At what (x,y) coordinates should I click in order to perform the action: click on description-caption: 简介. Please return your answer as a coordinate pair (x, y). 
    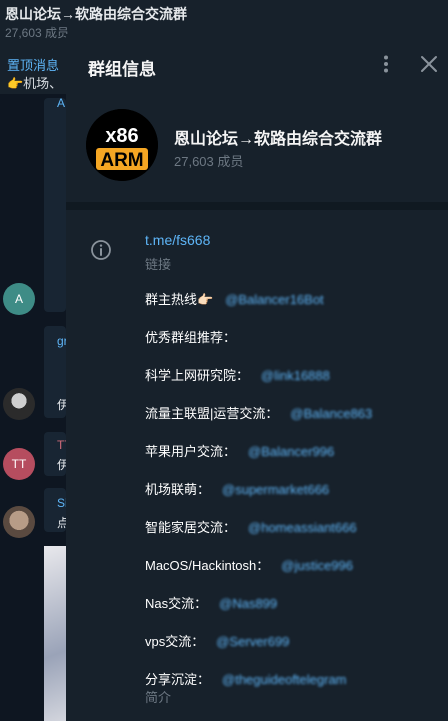
    Looking at the image, I should click on (158, 697).